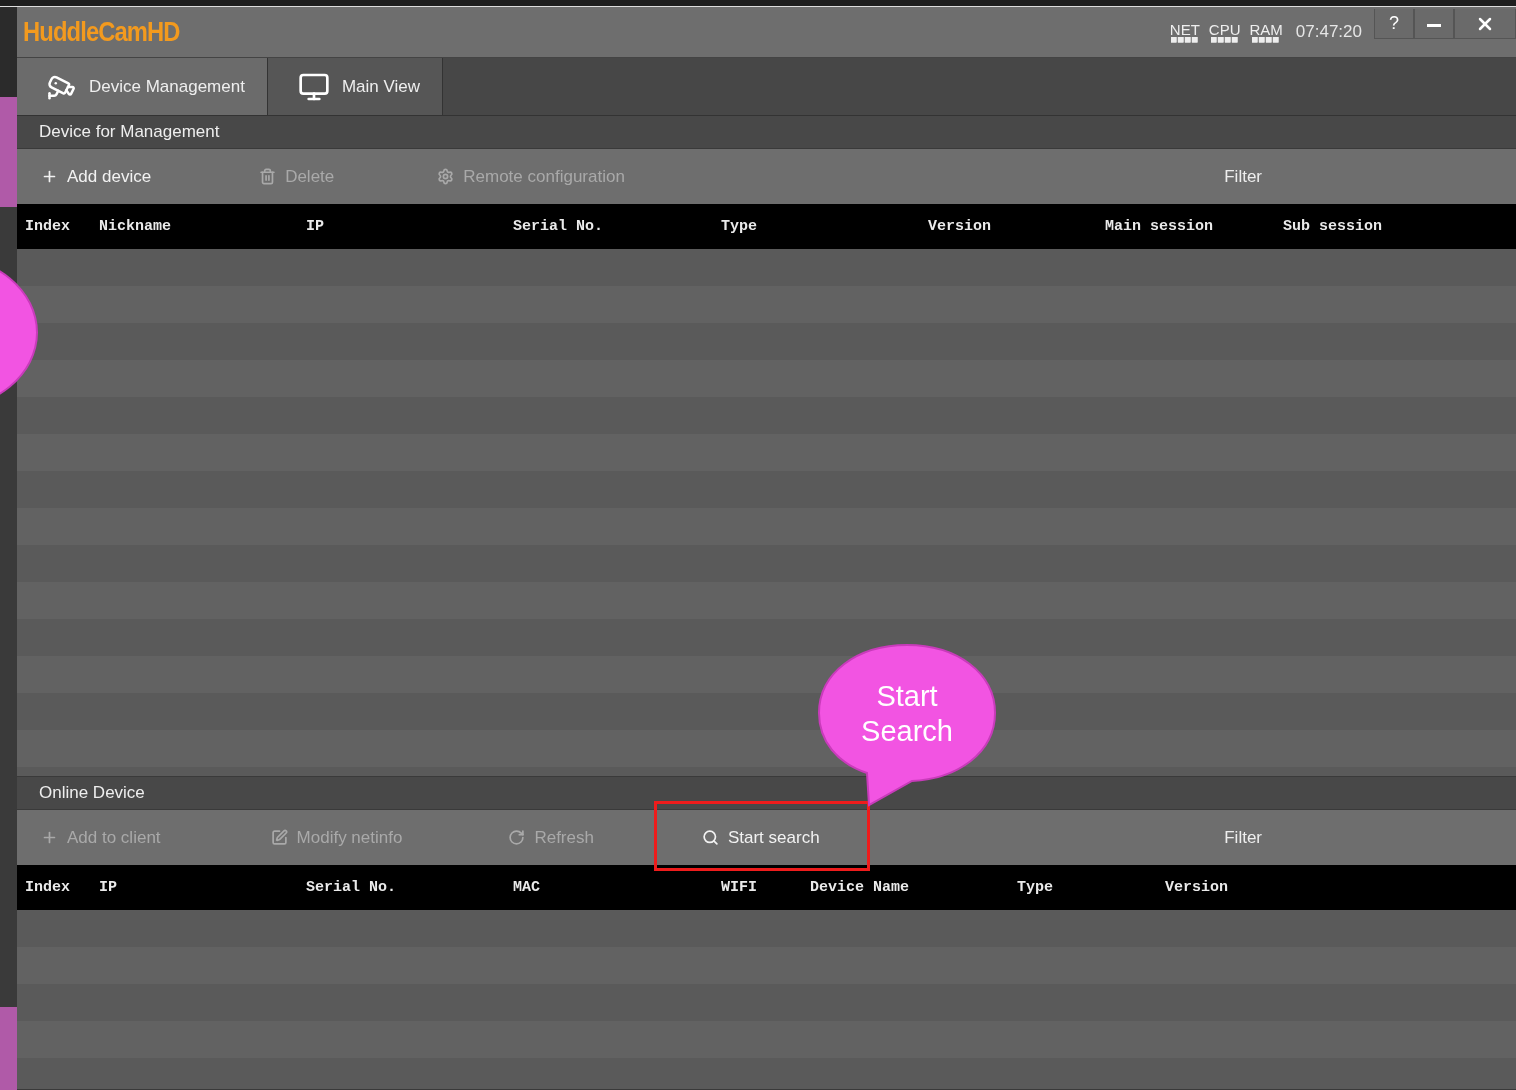  What do you see at coordinates (710, 837) in the screenshot?
I see `search-icon` at bounding box center [710, 837].